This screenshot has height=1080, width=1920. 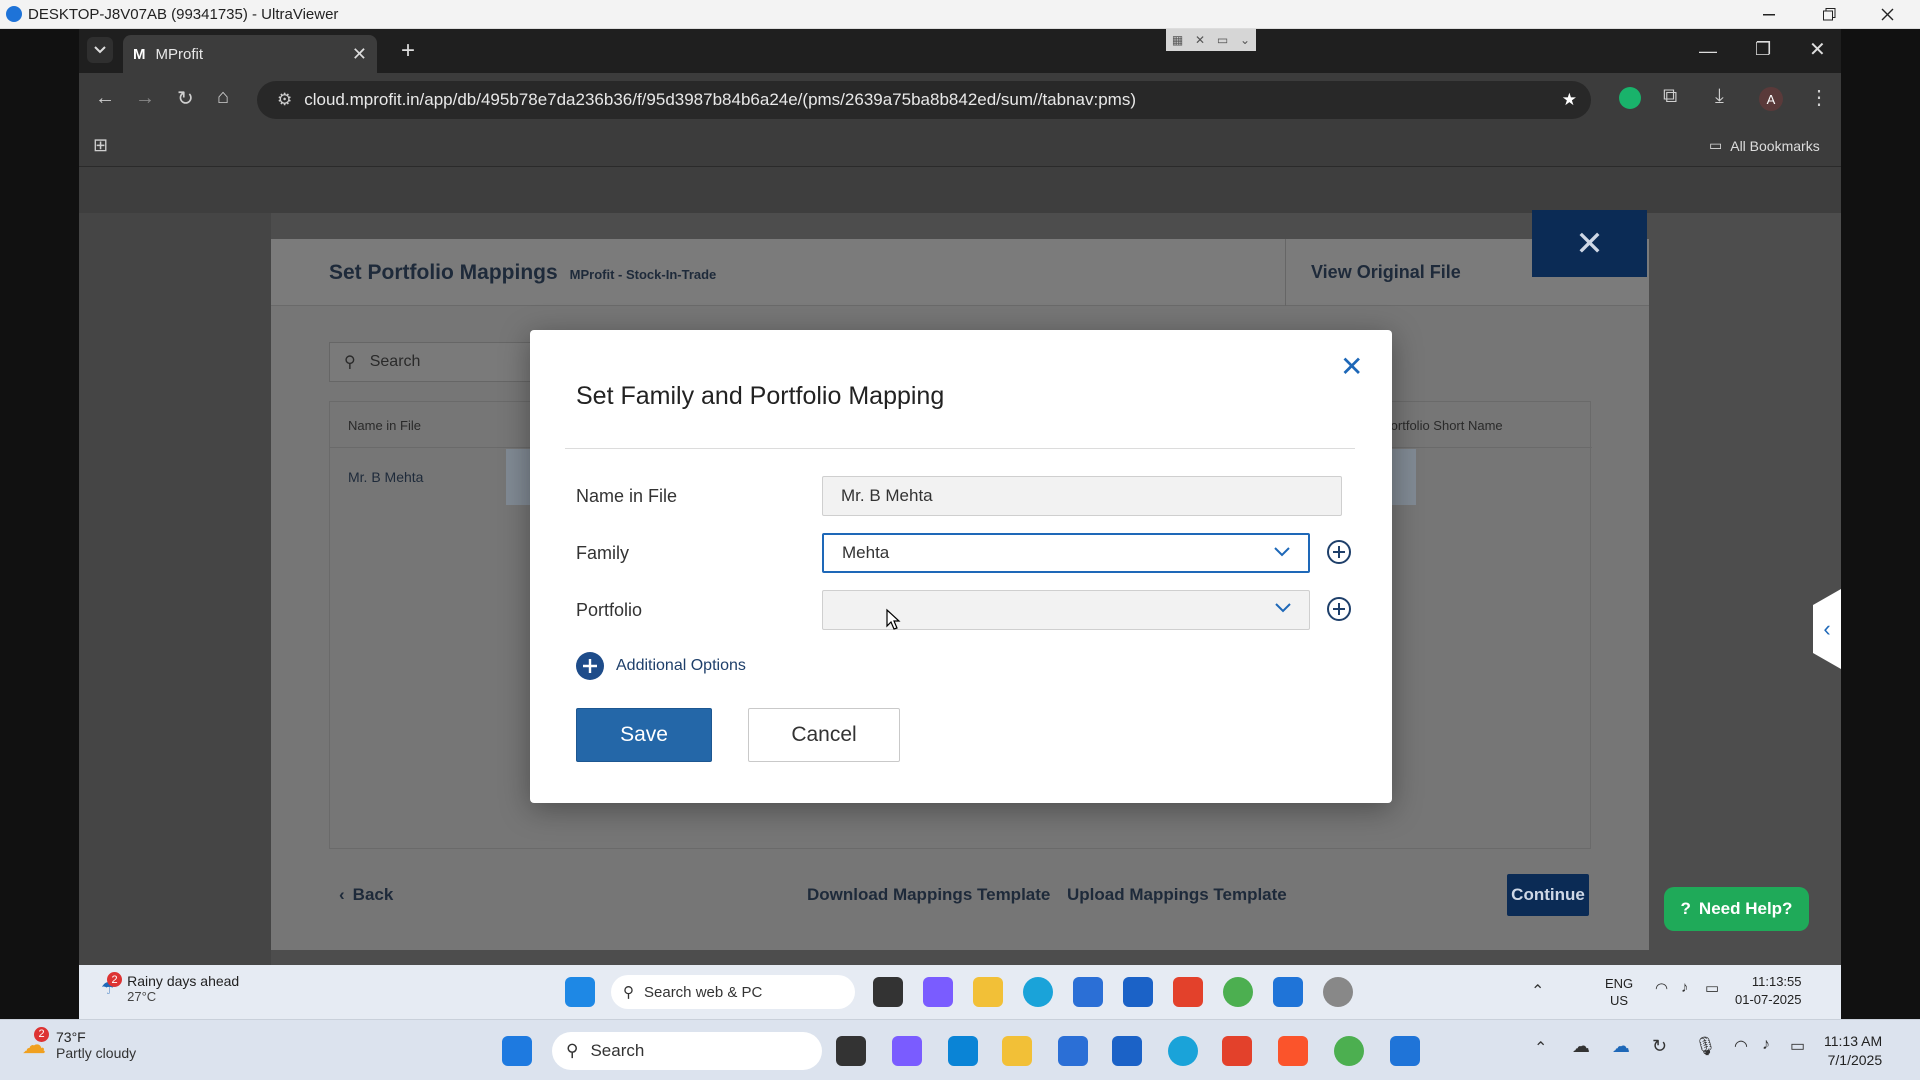 I want to click on microphone-icon: 🎙, so click(x=1705, y=1046).